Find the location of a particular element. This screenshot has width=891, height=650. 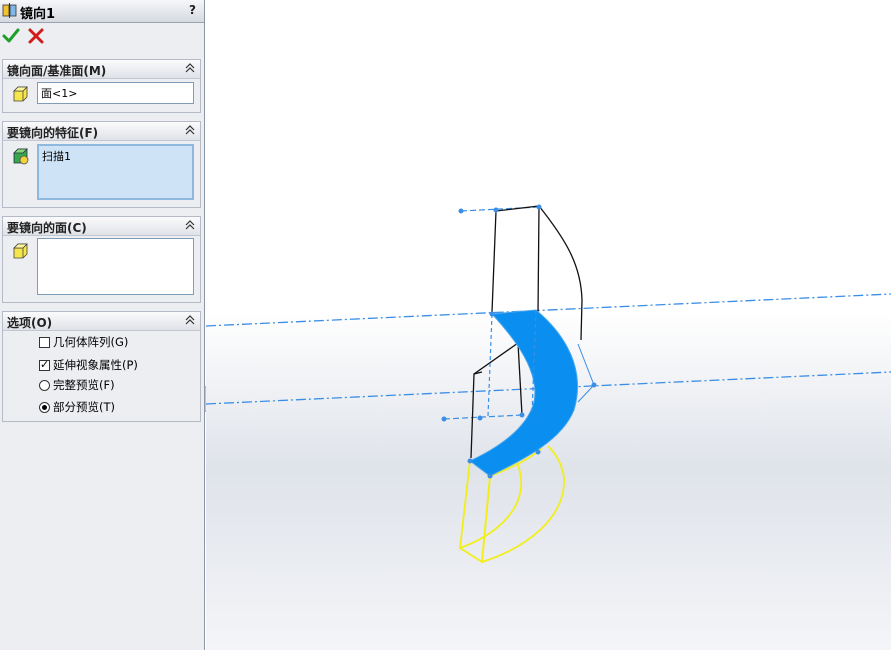

faces-group-header: 要镜向的面(C) is located at coordinates (101, 226).